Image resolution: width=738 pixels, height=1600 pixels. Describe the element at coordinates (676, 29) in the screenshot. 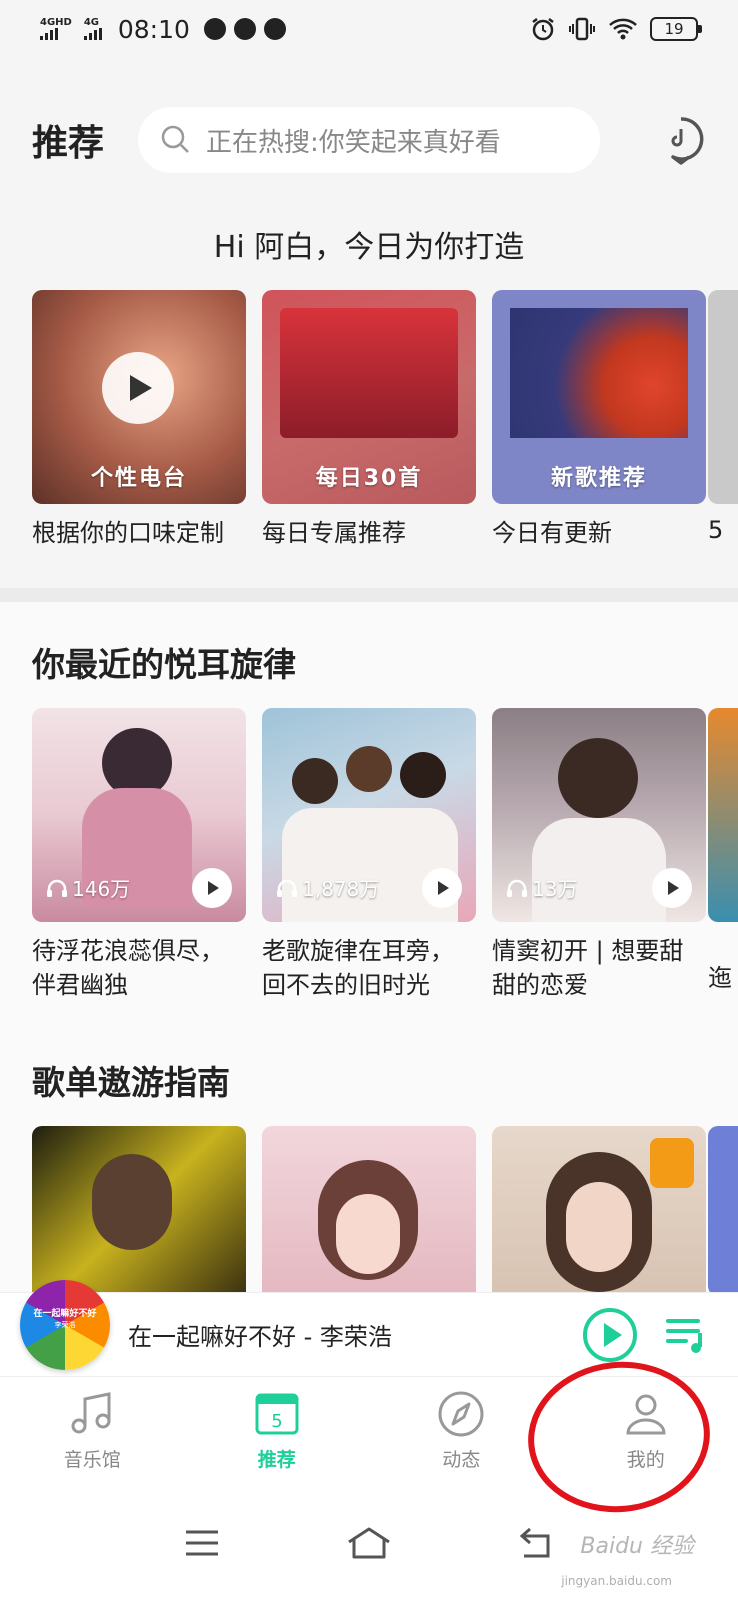

I see `battery-indicator: 19` at that location.